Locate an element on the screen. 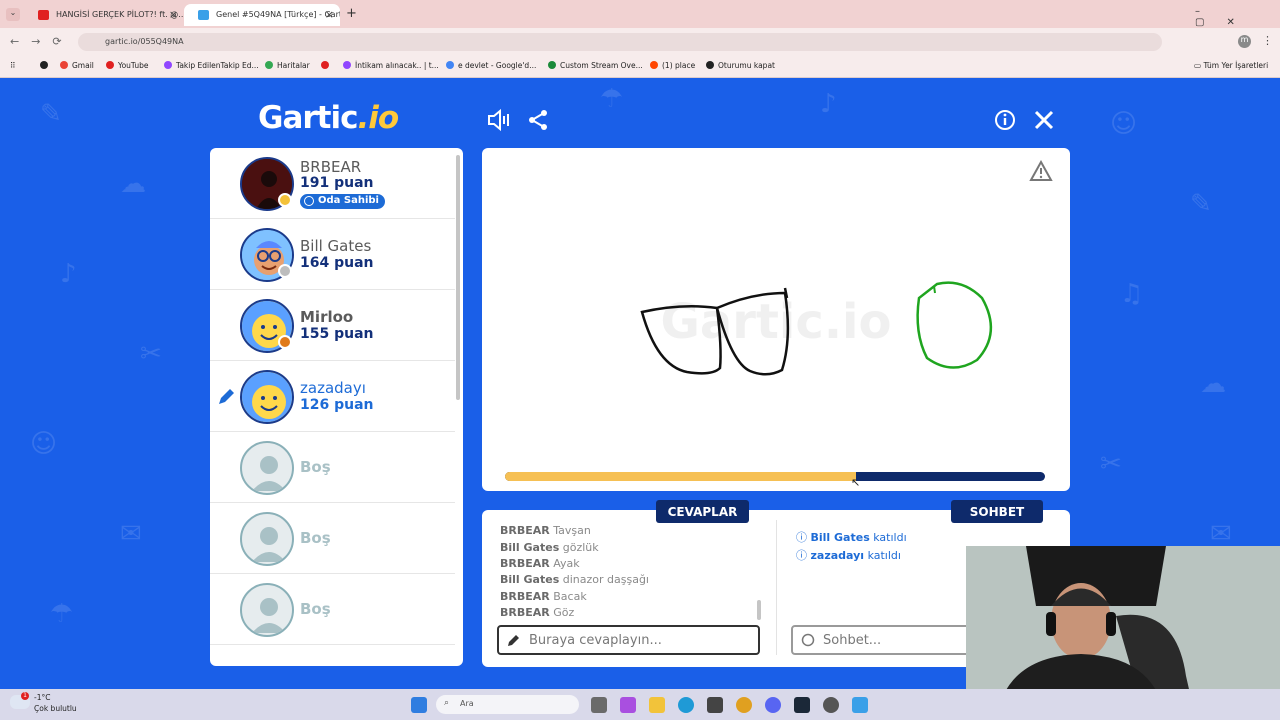  bookmark-item: Haritalar is located at coordinates (287, 65).